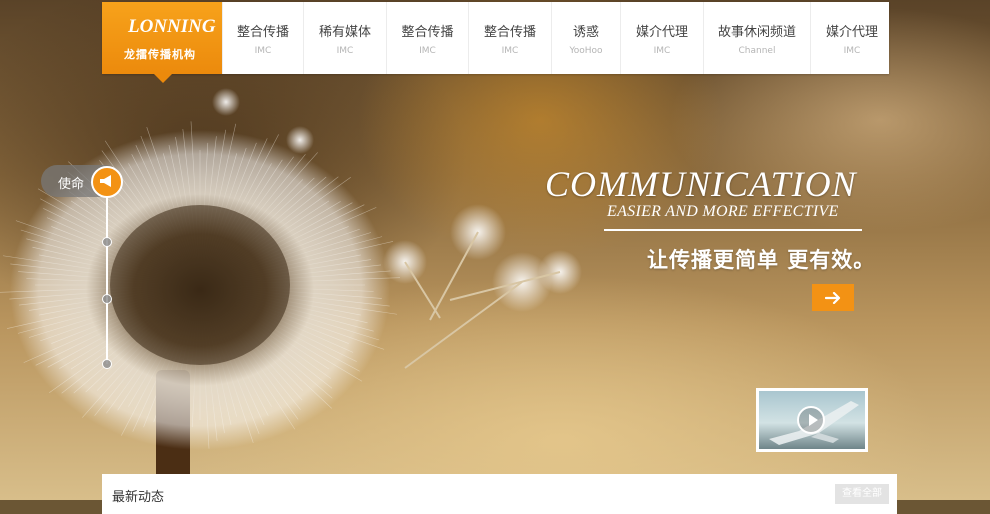 The image size is (990, 514). Describe the element at coordinates (586, 50) in the screenshot. I see `nav-item-sublabel: YooHoo` at that location.